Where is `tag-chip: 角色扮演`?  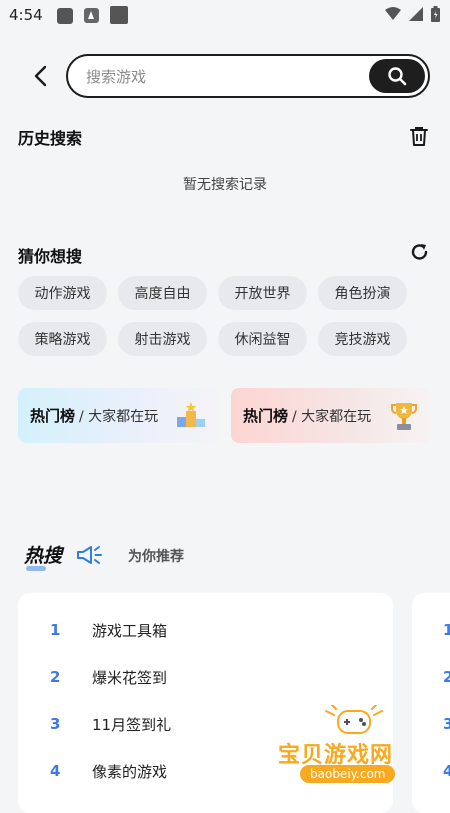 tag-chip: 角色扮演 is located at coordinates (362, 293).